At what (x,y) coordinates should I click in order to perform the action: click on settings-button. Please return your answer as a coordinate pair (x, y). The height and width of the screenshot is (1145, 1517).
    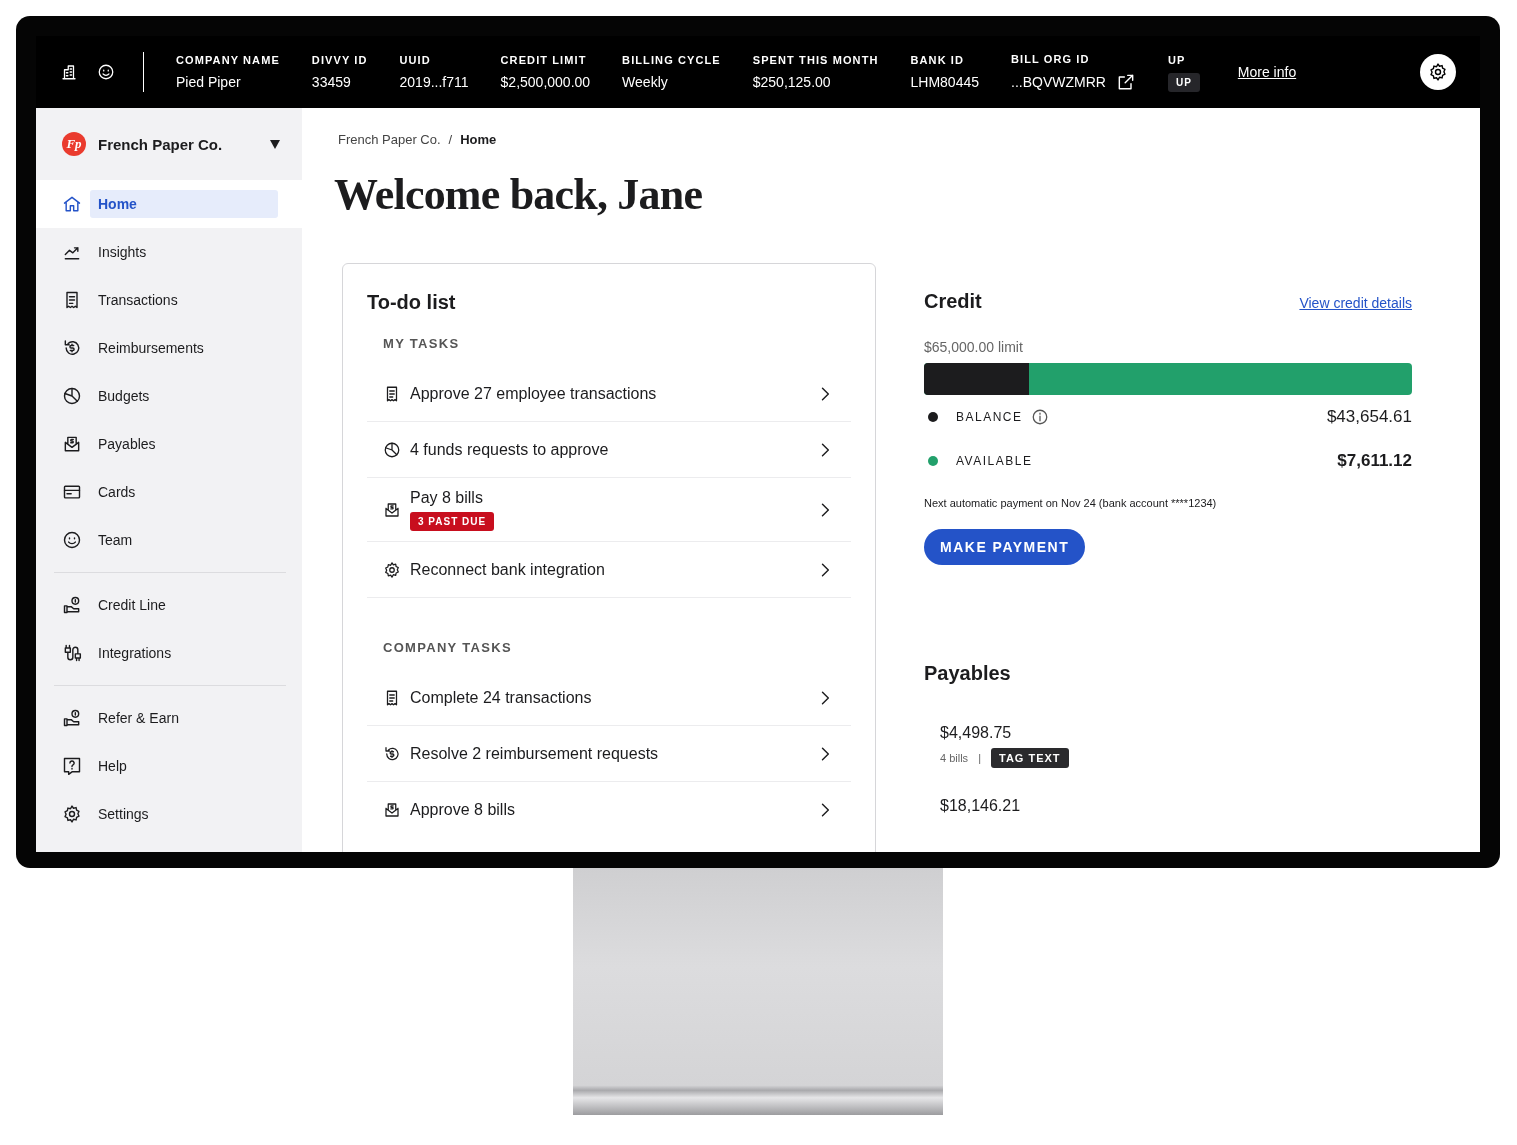
    Looking at the image, I should click on (1438, 72).